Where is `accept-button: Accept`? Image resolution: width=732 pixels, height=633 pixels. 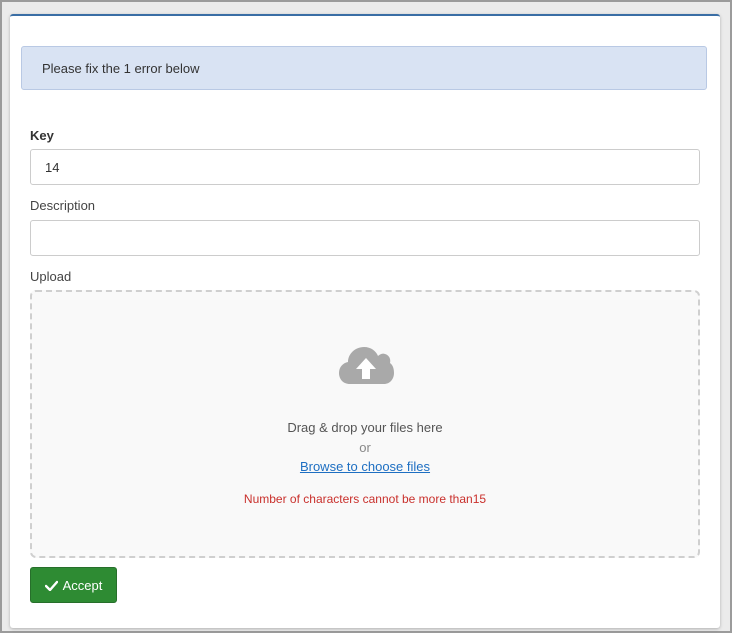
accept-button: Accept is located at coordinates (73, 585).